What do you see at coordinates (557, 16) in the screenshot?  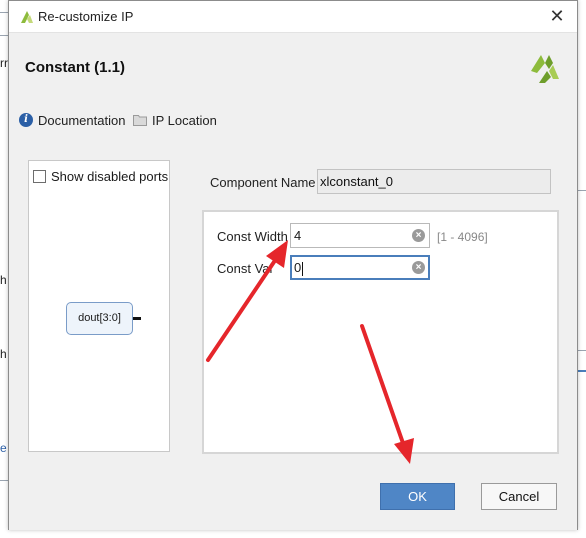 I see `close-icon: ✕` at bounding box center [557, 16].